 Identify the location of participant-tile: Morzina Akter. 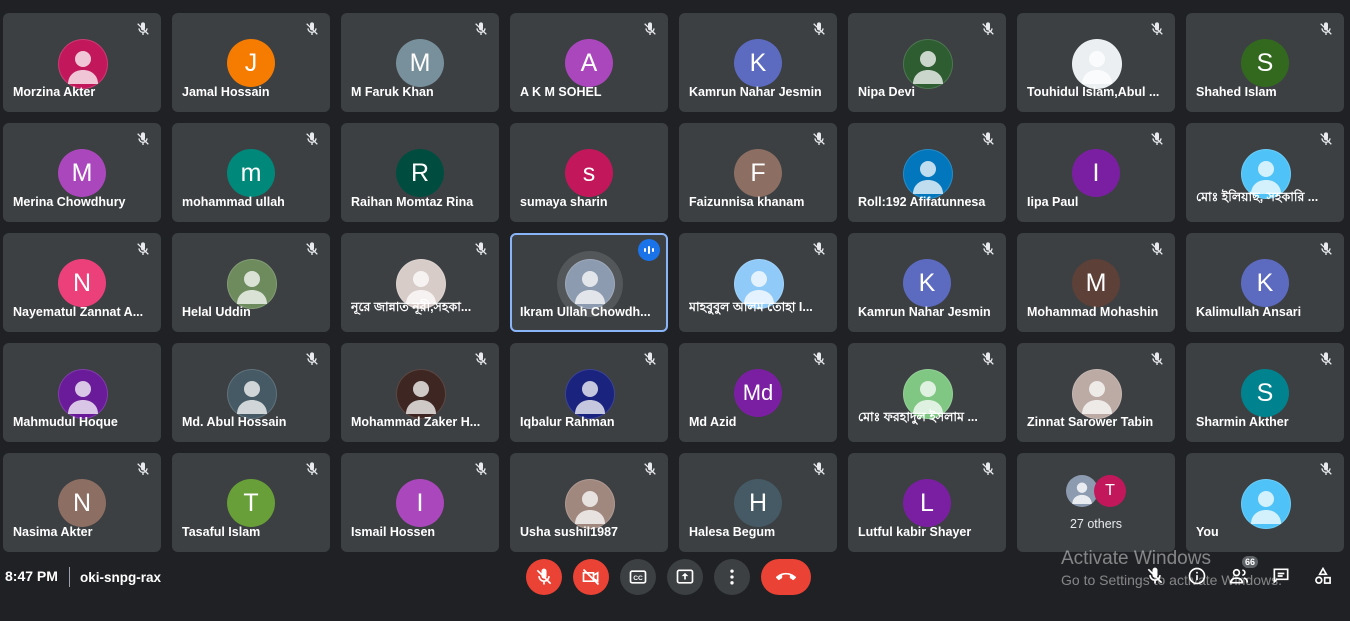
(82, 62).